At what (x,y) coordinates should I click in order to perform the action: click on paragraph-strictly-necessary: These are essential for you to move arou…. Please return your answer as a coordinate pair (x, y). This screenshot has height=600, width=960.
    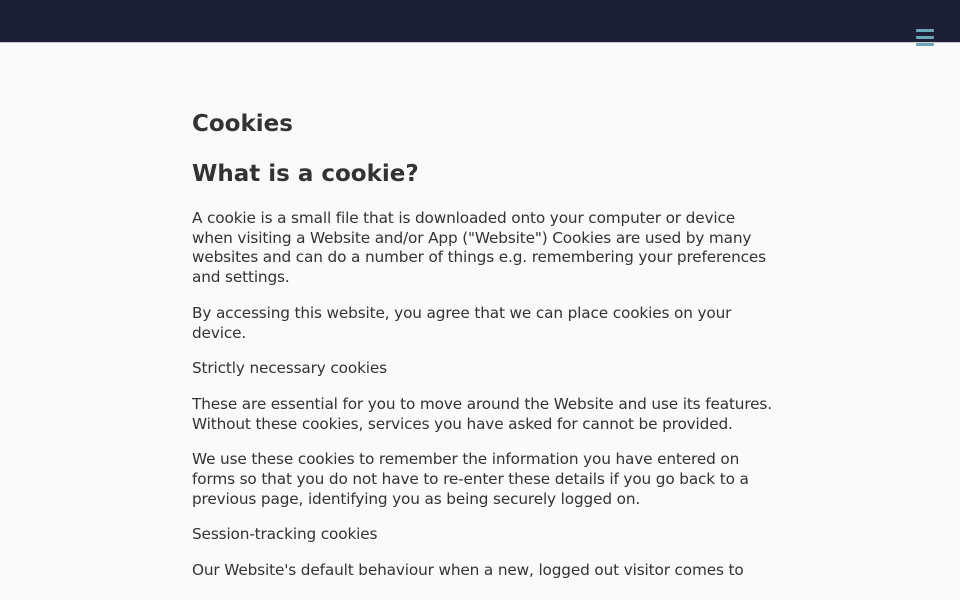
    Looking at the image, I should click on (482, 413).